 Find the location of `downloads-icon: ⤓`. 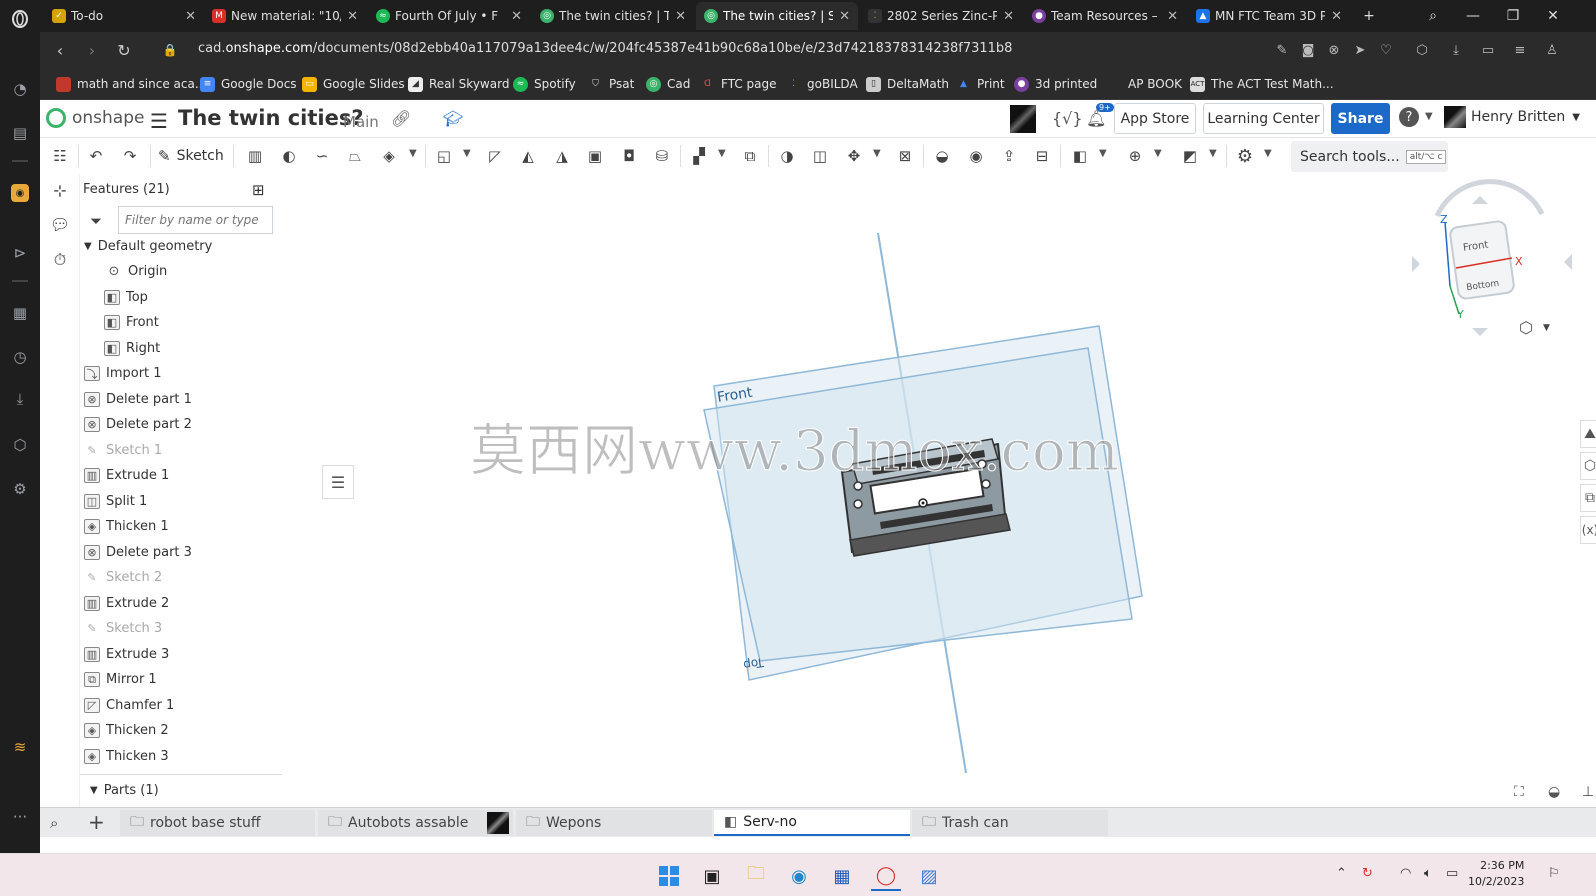

downloads-icon: ⤓ is located at coordinates (20, 399).